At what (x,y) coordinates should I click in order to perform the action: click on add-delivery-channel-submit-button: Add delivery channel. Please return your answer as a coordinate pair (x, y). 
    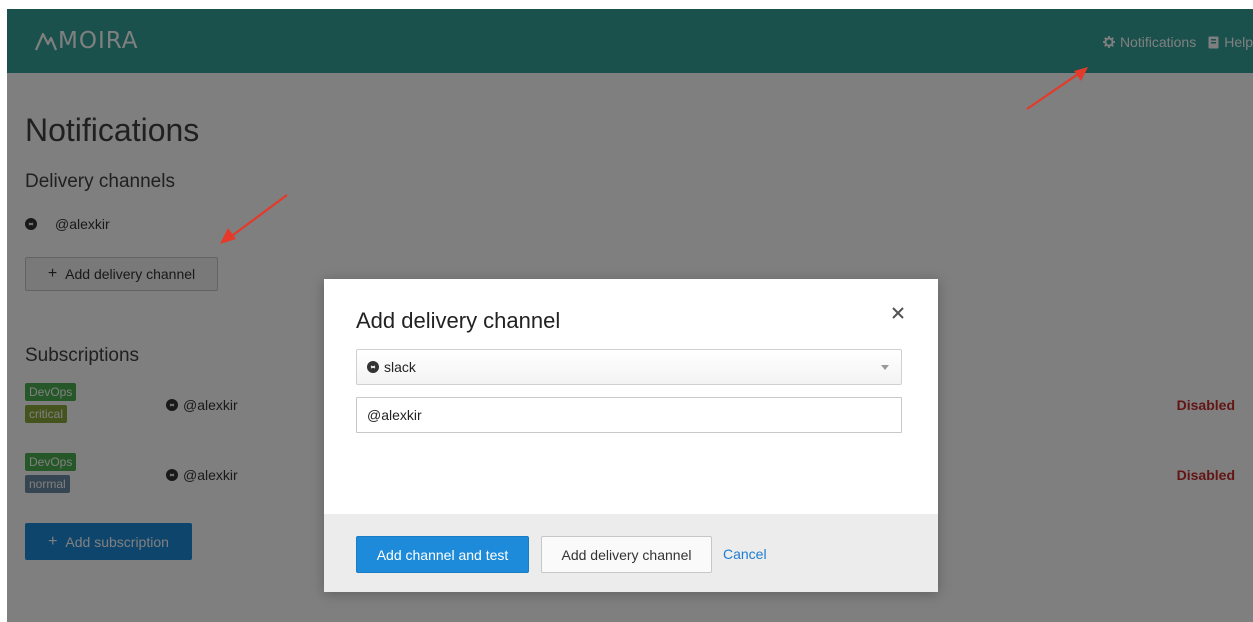
    Looking at the image, I should click on (626, 554).